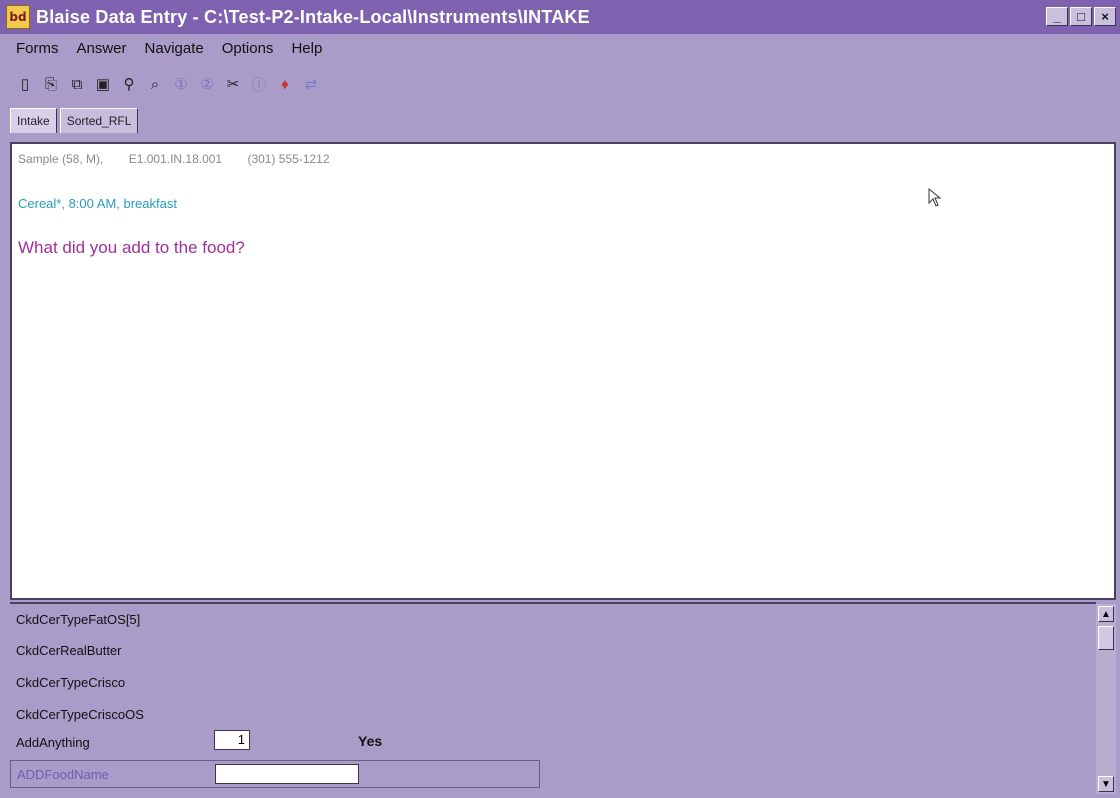 This screenshot has width=1120, height=798. I want to click on menu-options: Options, so click(248, 48).